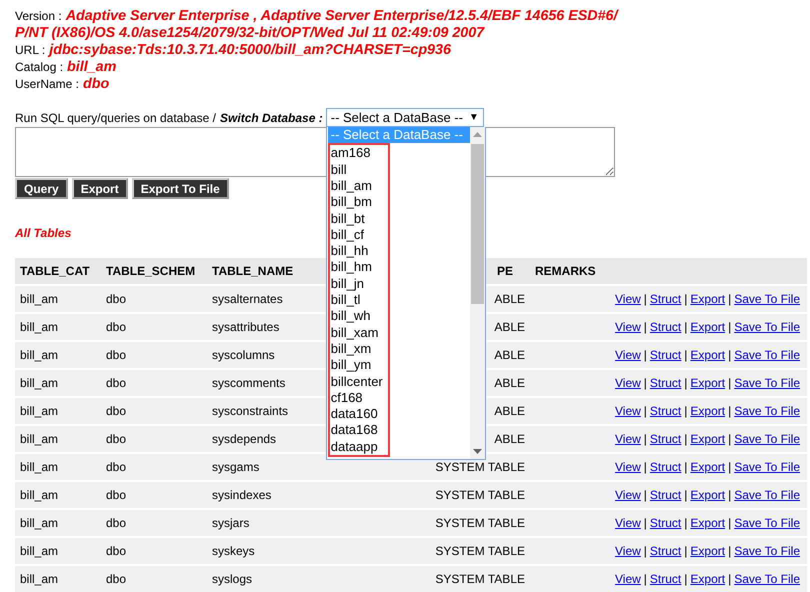  What do you see at coordinates (359, 267) in the screenshot?
I see `dropdown-option: bill_hm` at bounding box center [359, 267].